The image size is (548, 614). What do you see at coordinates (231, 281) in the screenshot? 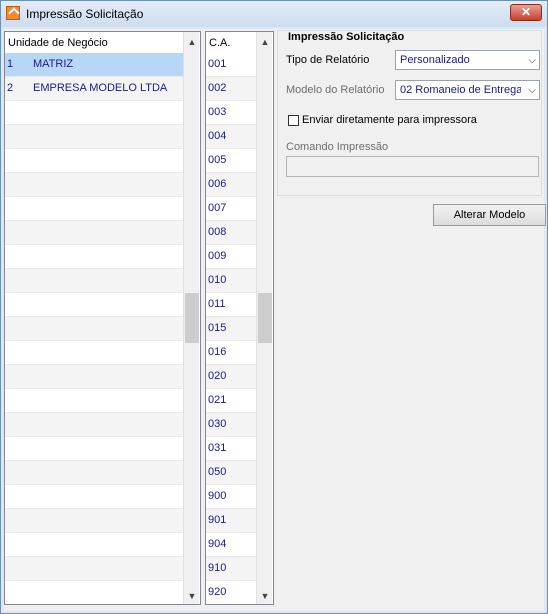
I see `table-row: 010` at bounding box center [231, 281].